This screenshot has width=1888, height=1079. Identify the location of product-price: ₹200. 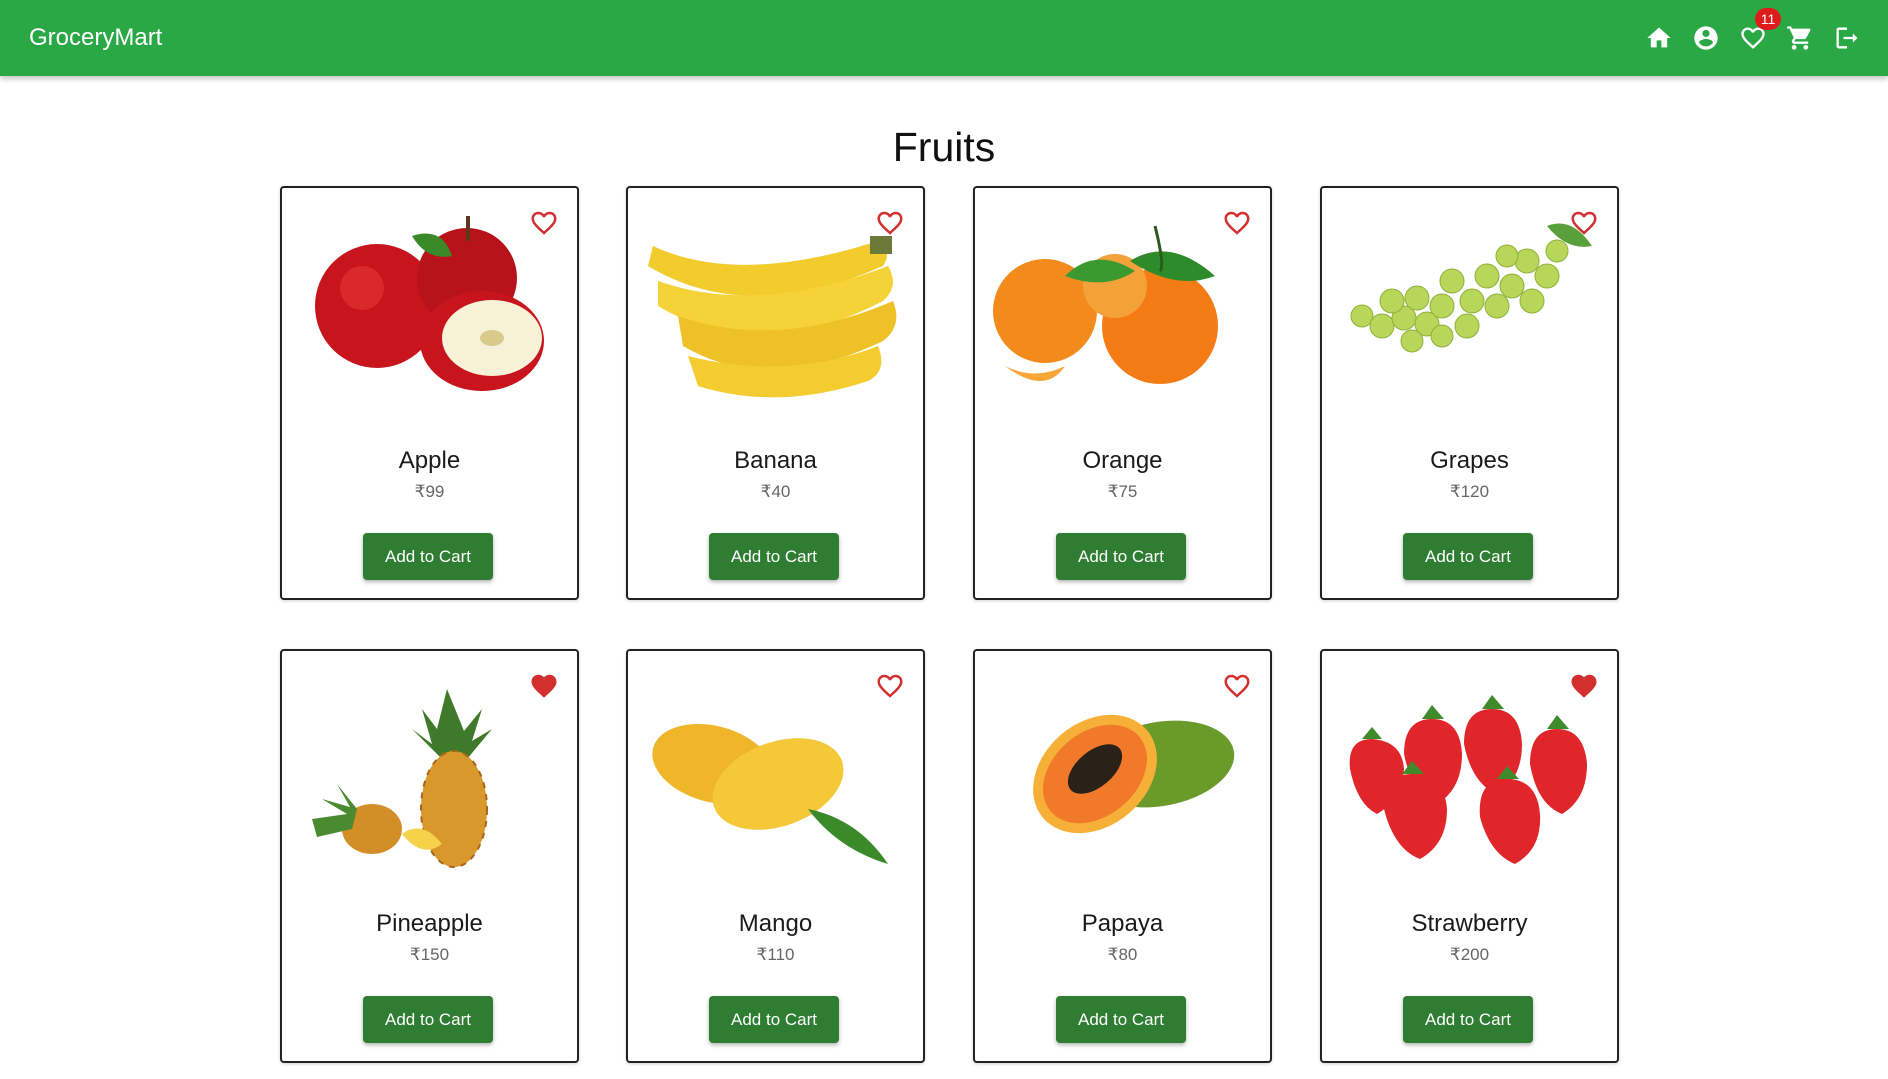
(1469, 954).